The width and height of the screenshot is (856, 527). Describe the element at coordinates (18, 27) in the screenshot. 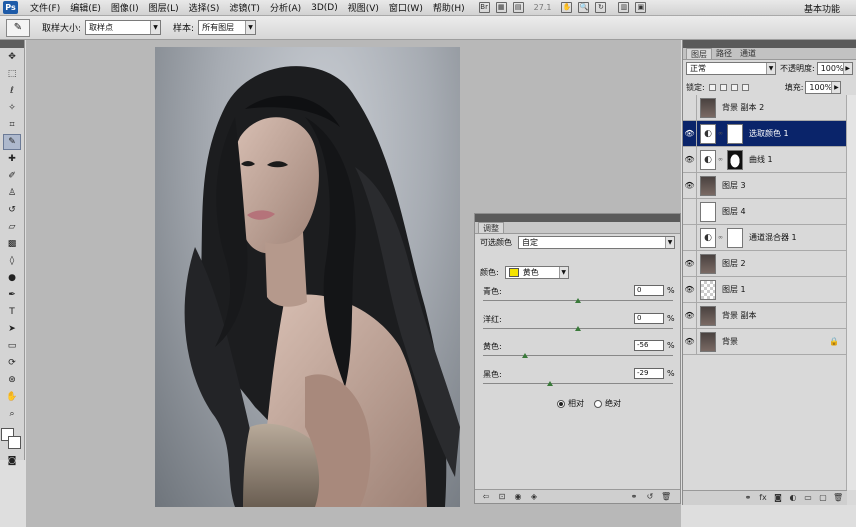

I see `tool-preset-picker: ✎` at that location.